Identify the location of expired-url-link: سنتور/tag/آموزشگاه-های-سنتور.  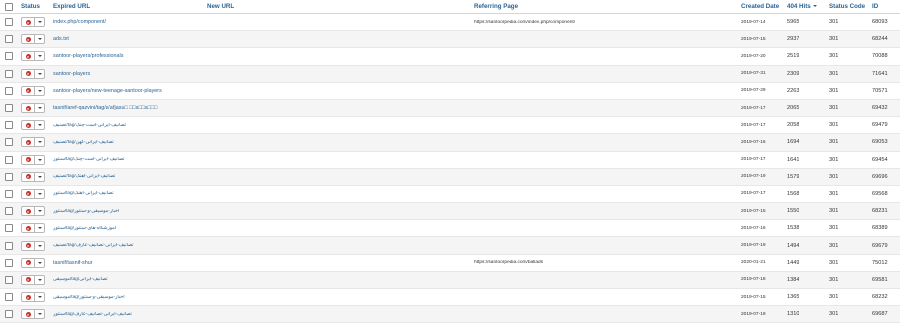
(128, 228).